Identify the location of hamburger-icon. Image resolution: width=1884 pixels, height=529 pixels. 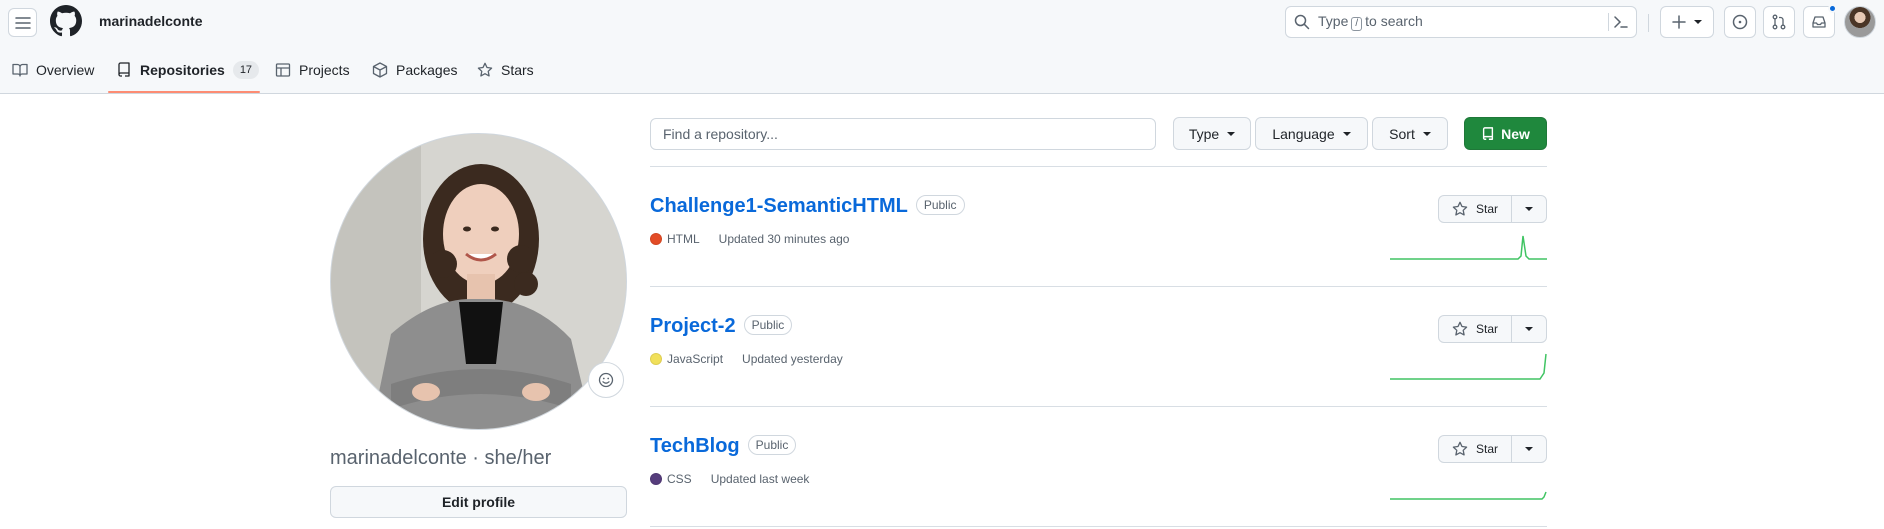
(22, 22).